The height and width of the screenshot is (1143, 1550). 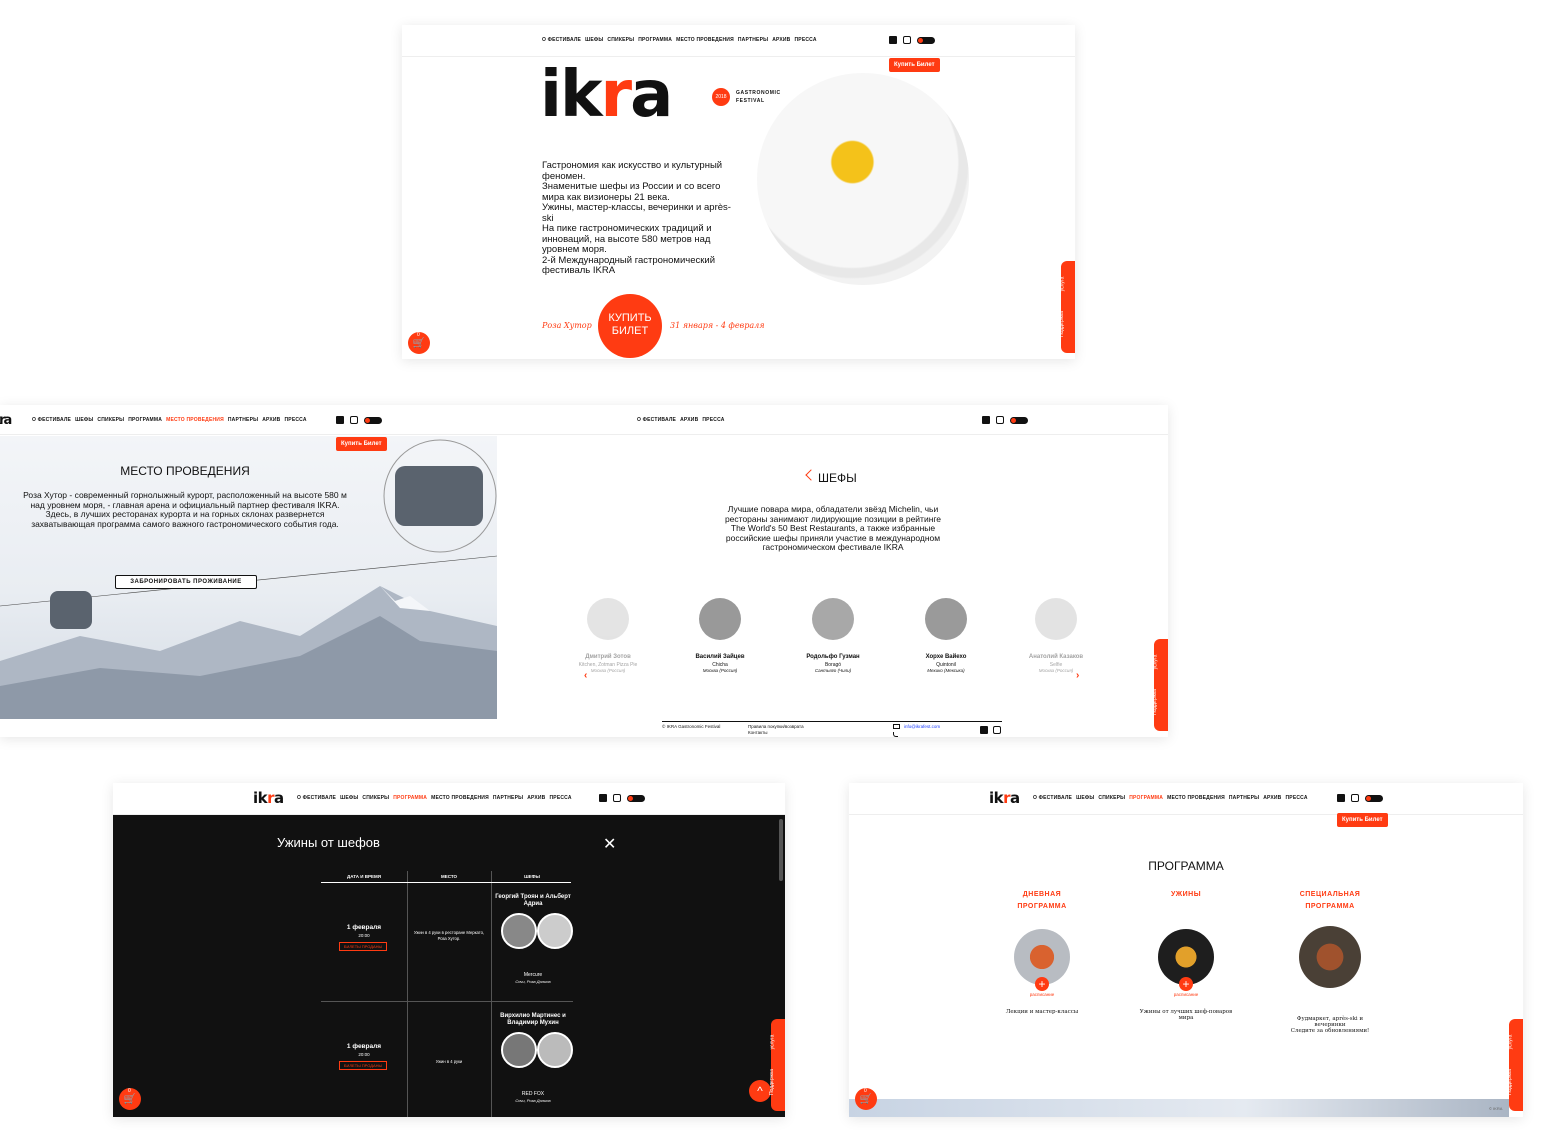 I want to click on footer-email-link: info@ikrafest.com, so click(x=922, y=726).